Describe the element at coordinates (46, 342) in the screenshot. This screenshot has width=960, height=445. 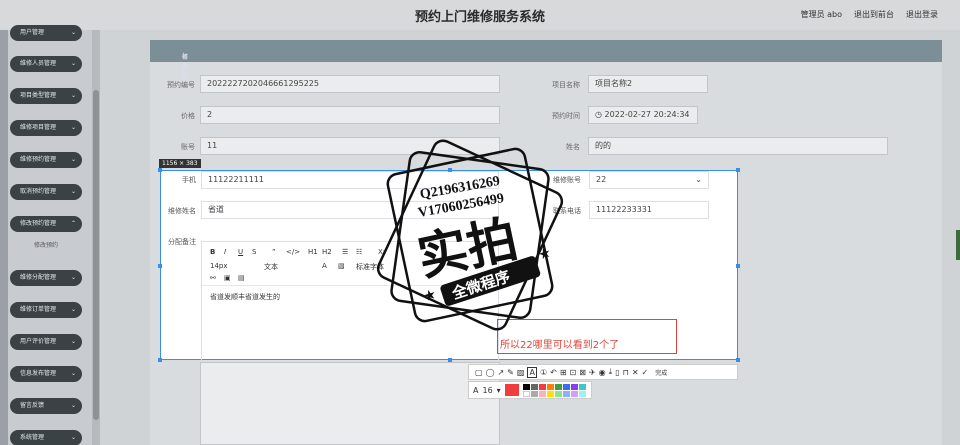
I see `sidebar-item-reviews: 用户评价管理 ⌄` at that location.